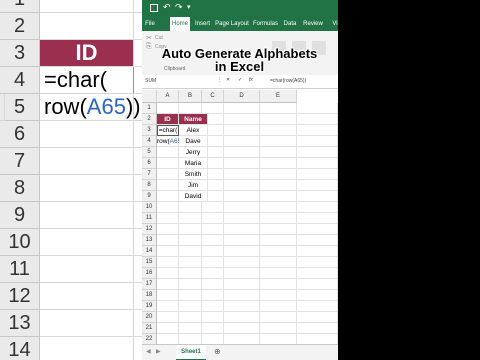 This screenshot has width=480, height=360. I want to click on row-header: 8, so click(149, 185).